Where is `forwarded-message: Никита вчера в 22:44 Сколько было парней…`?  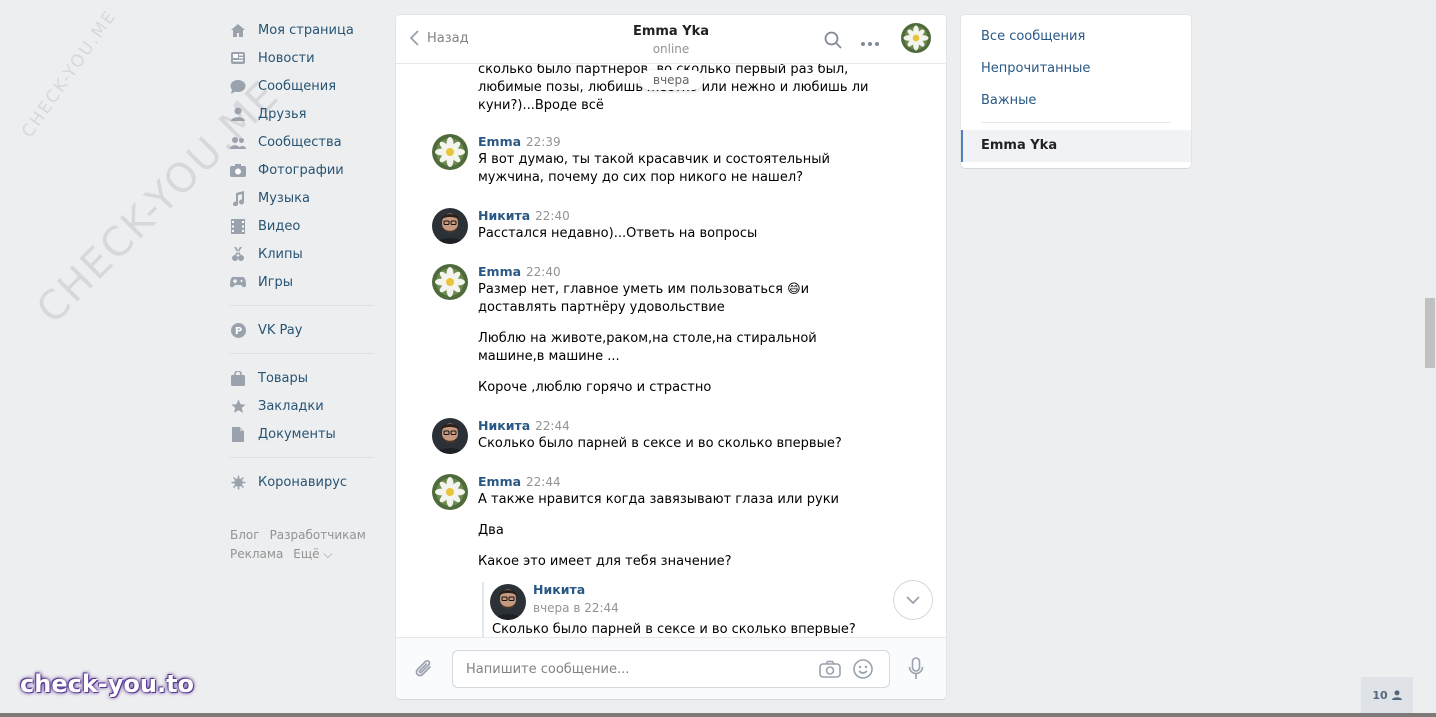
forwarded-message: Никита вчера в 22:44 Сколько было парней… is located at coordinates (676, 609).